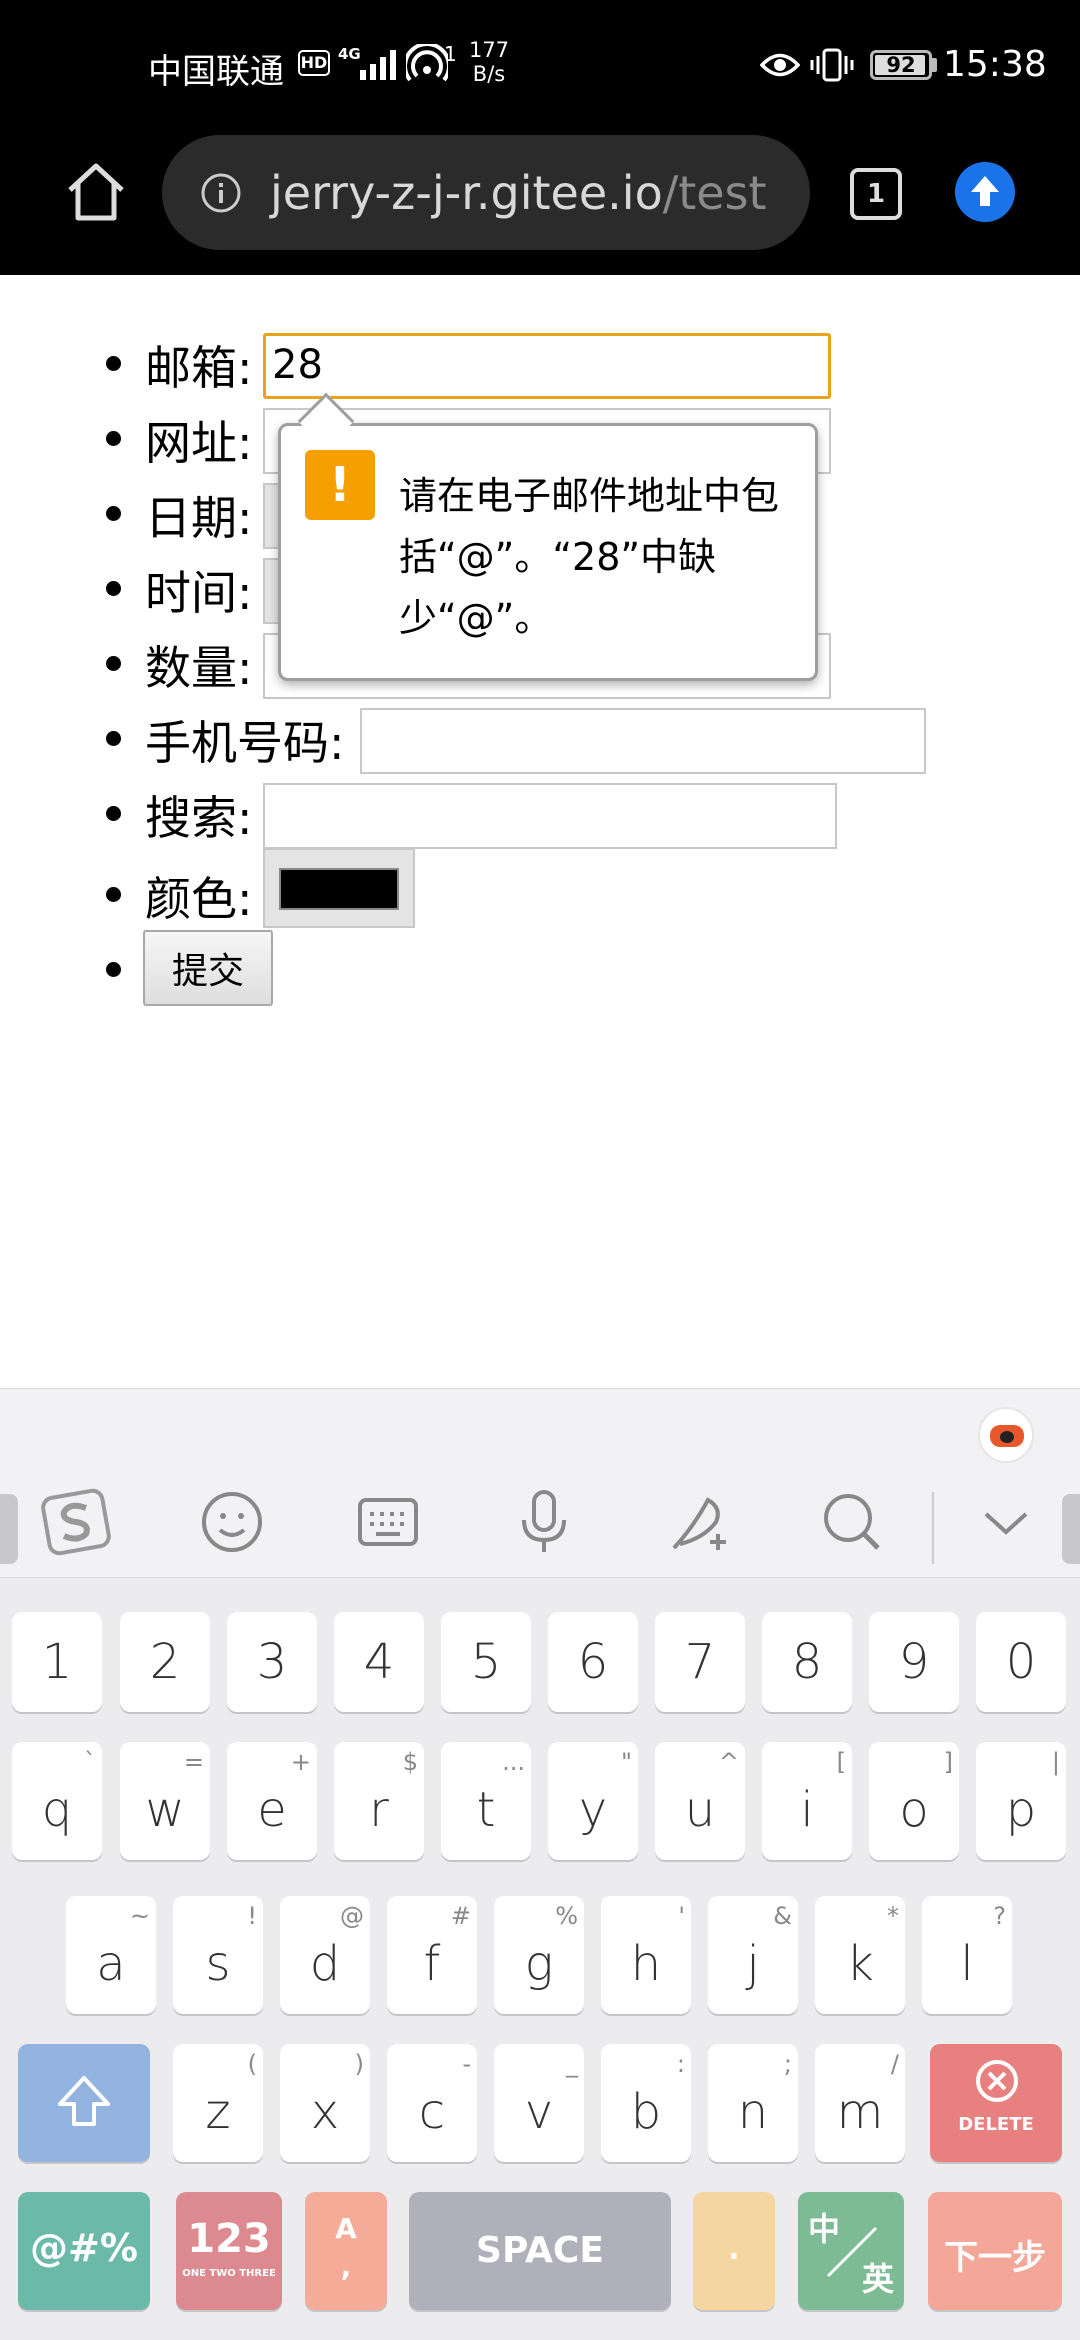 The width and height of the screenshot is (1080, 2340). Describe the element at coordinates (199, 368) in the screenshot. I see `email-label: 邮箱:` at that location.